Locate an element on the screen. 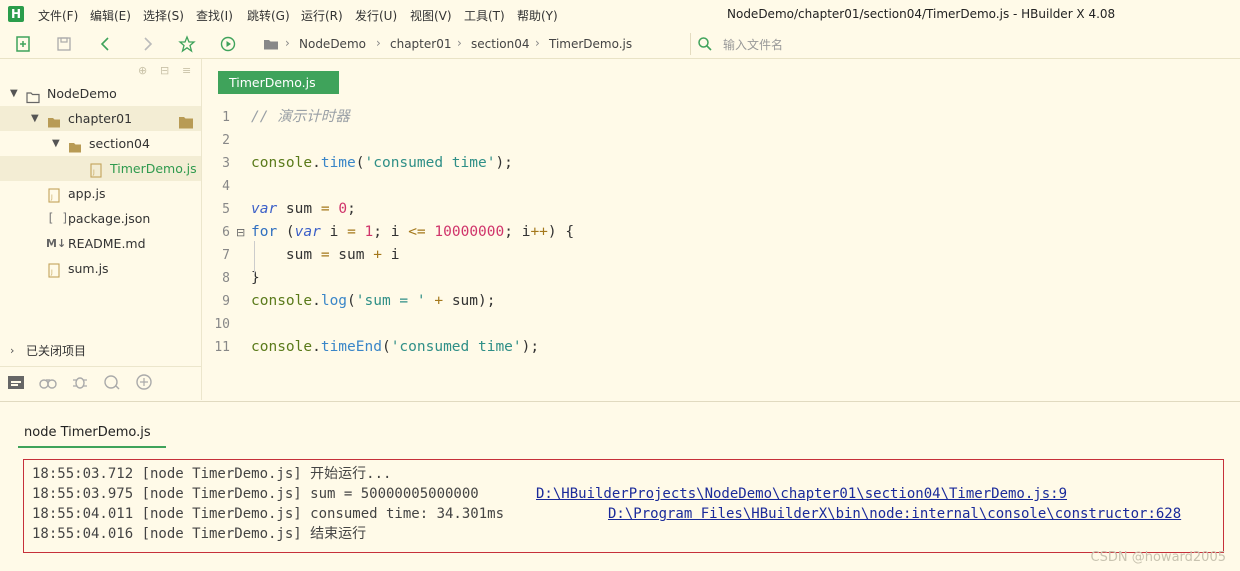  source-control-icon is located at coordinates (112, 382).